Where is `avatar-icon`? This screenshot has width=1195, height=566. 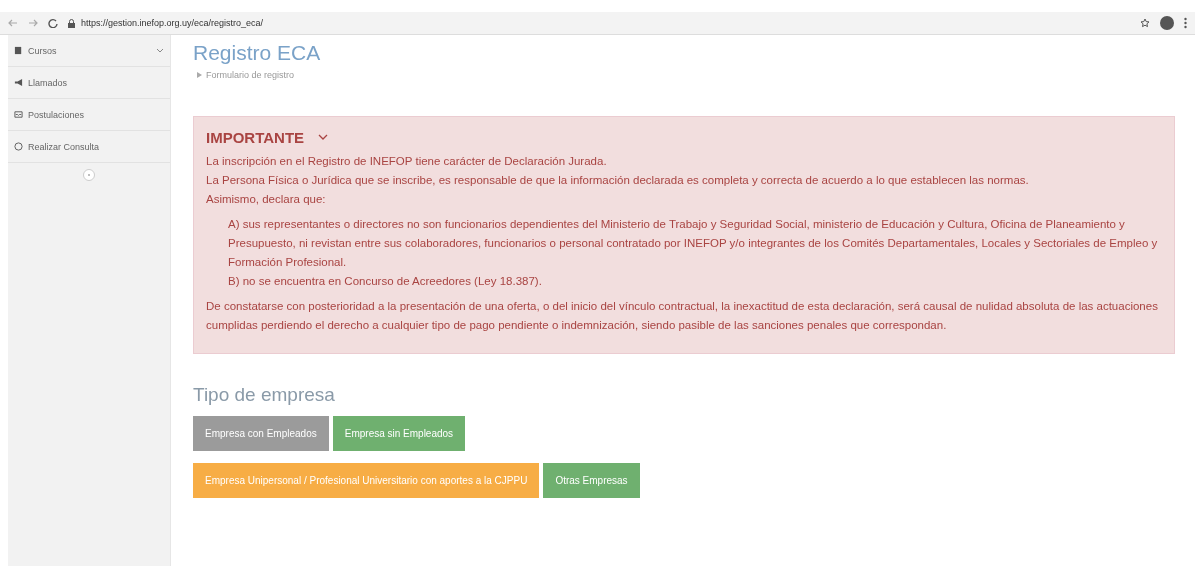 avatar-icon is located at coordinates (1167, 23).